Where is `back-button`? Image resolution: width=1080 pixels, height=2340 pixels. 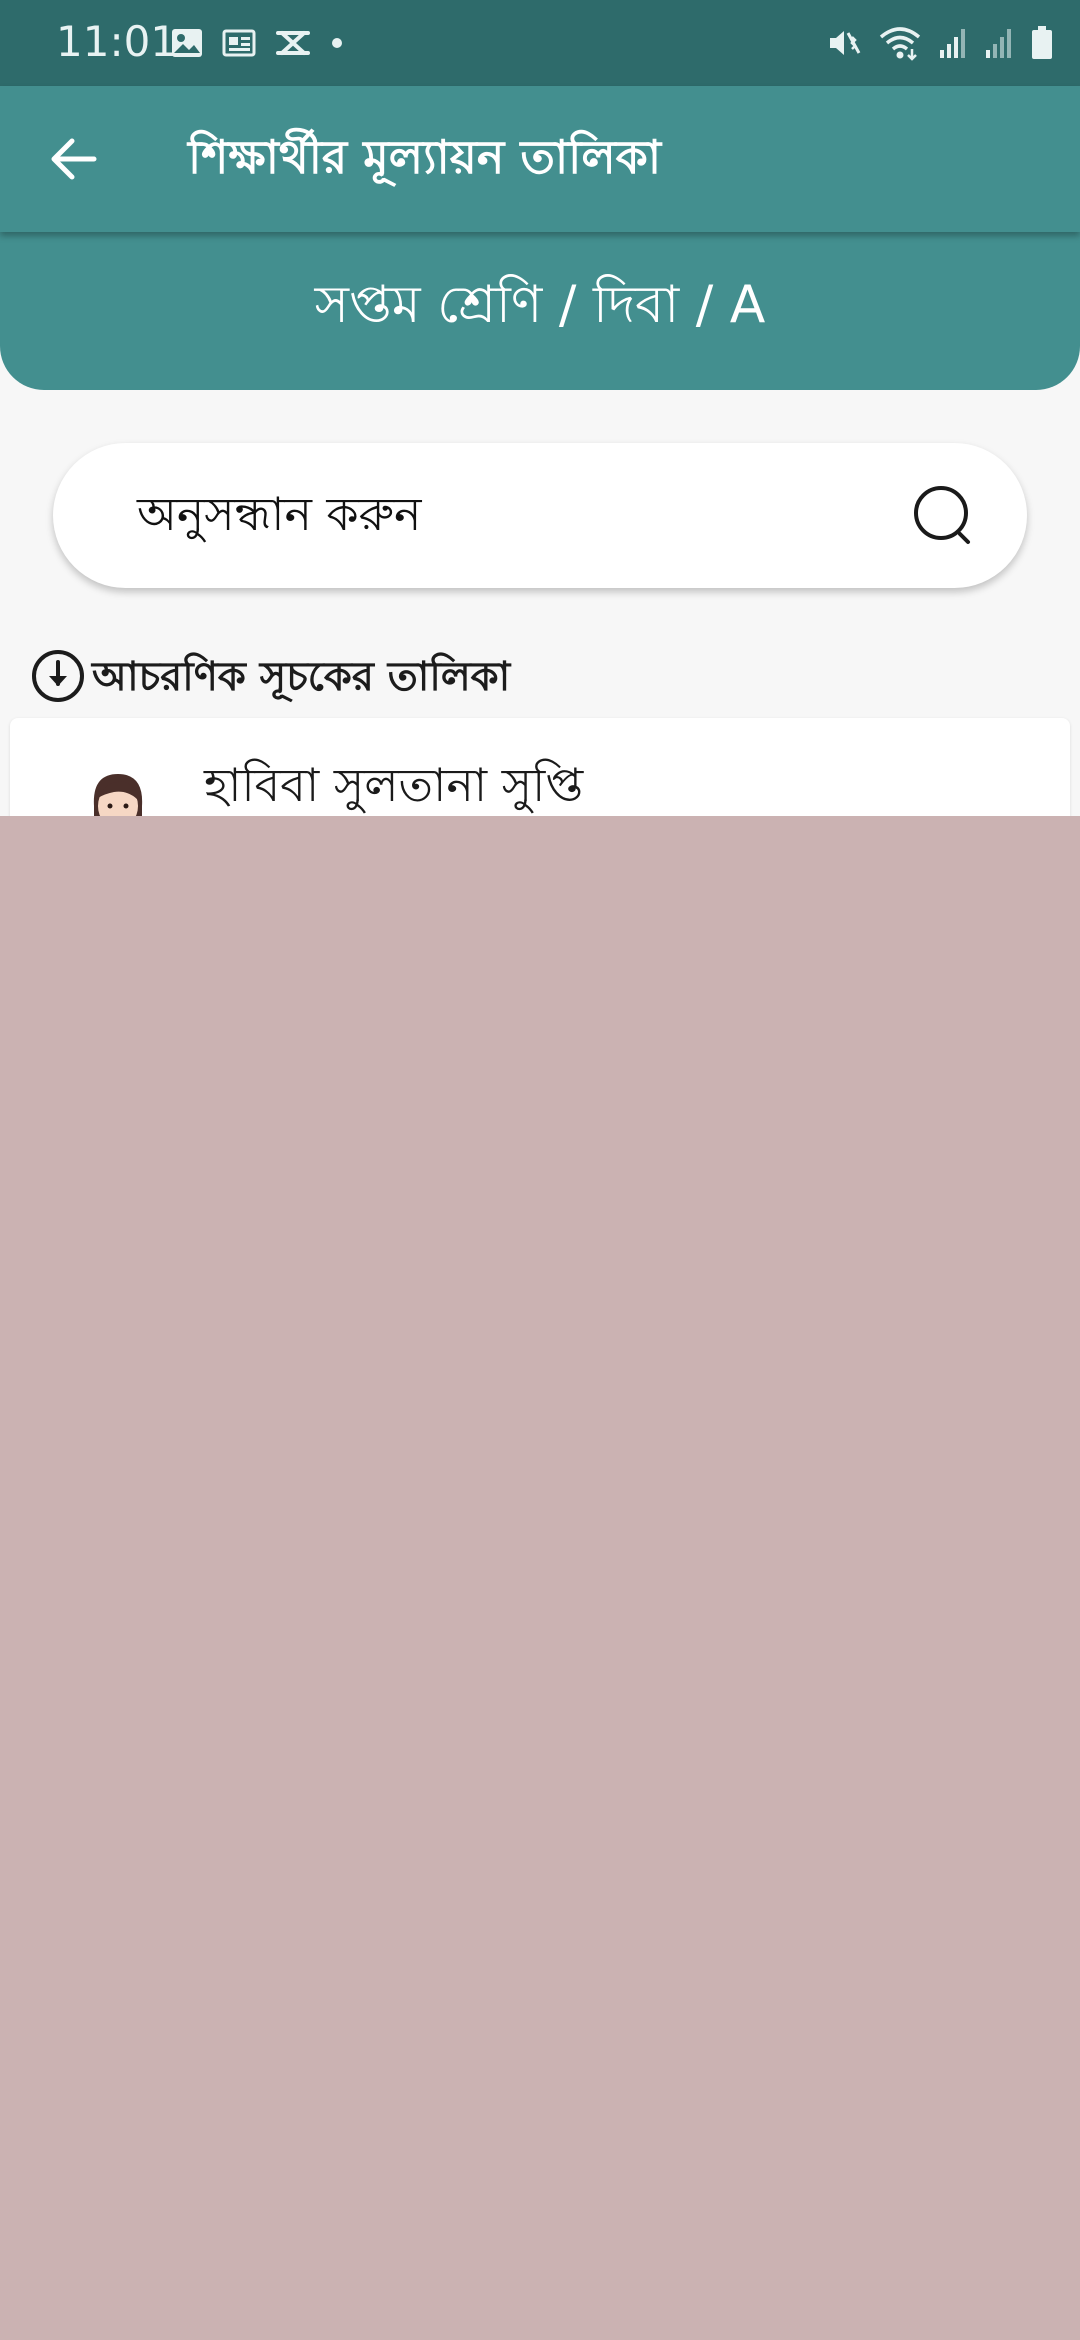
back-button is located at coordinates (73, 159).